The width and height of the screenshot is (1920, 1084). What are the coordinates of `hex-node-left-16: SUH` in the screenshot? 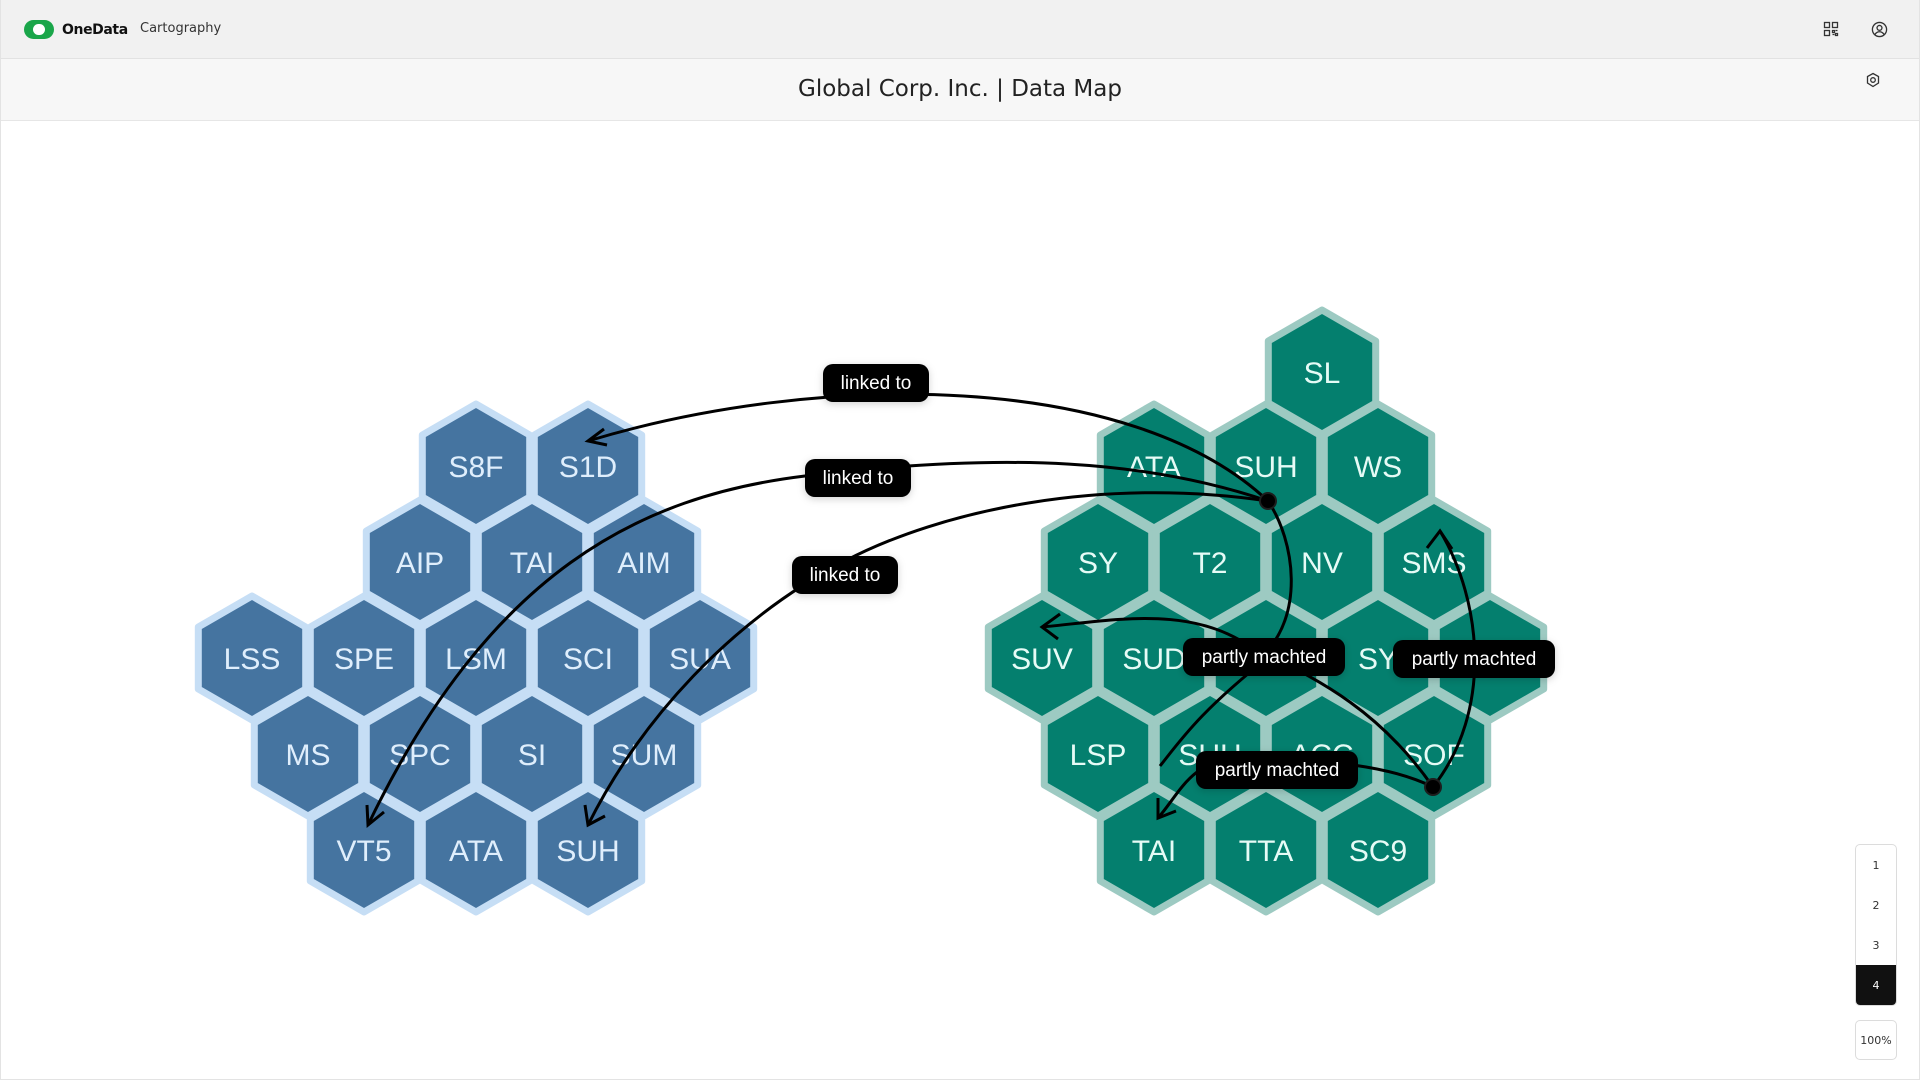 It's located at (588, 850).